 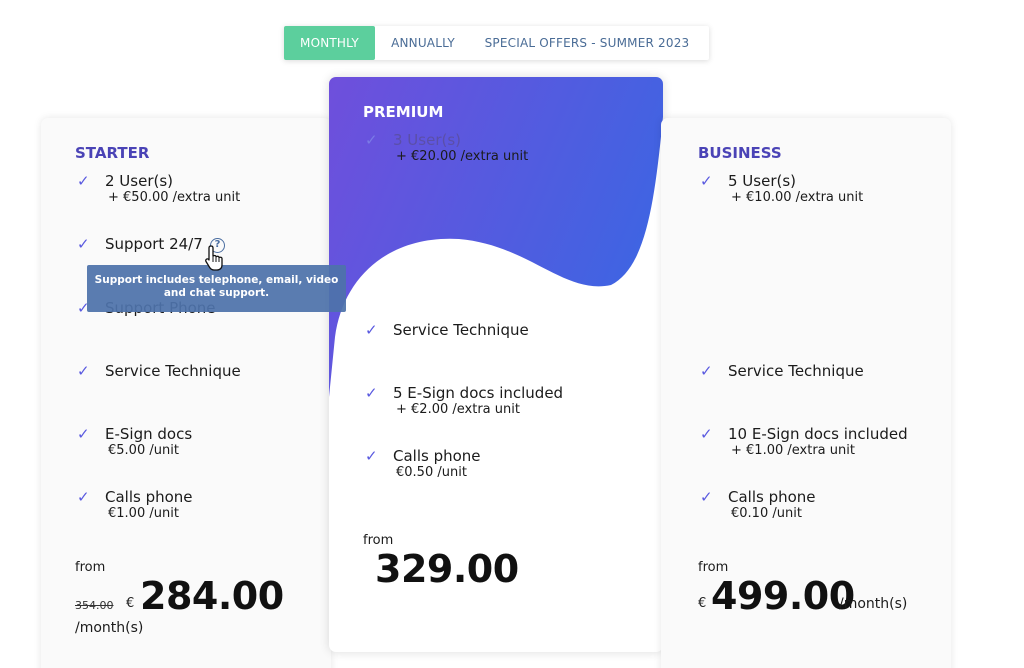 What do you see at coordinates (423, 43) in the screenshot?
I see `tab-annually: ANNUALLY` at bounding box center [423, 43].